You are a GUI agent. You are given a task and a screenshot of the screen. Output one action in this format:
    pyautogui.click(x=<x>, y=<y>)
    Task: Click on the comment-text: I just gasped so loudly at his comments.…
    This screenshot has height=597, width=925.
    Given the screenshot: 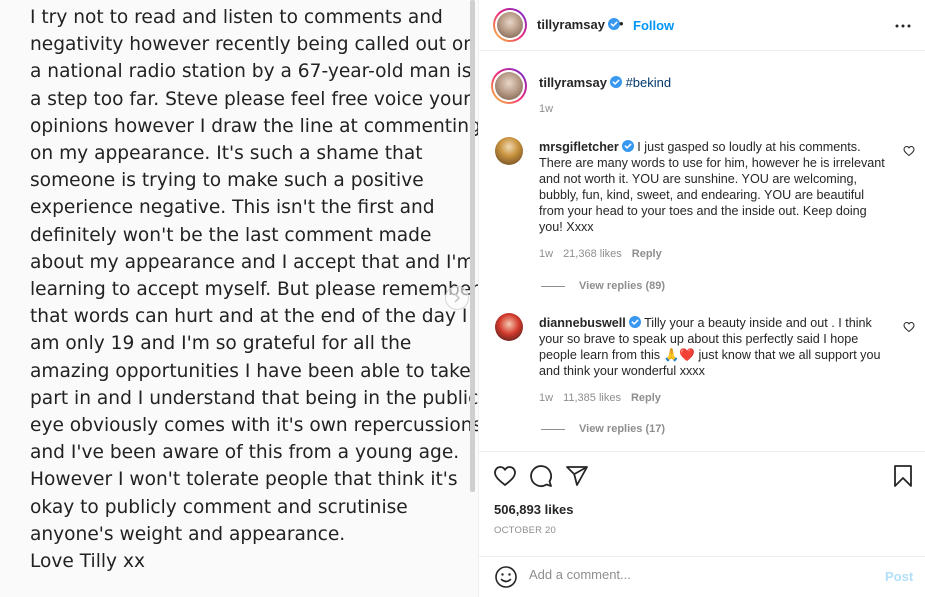 What is the action you would take?
    pyautogui.click(x=712, y=187)
    